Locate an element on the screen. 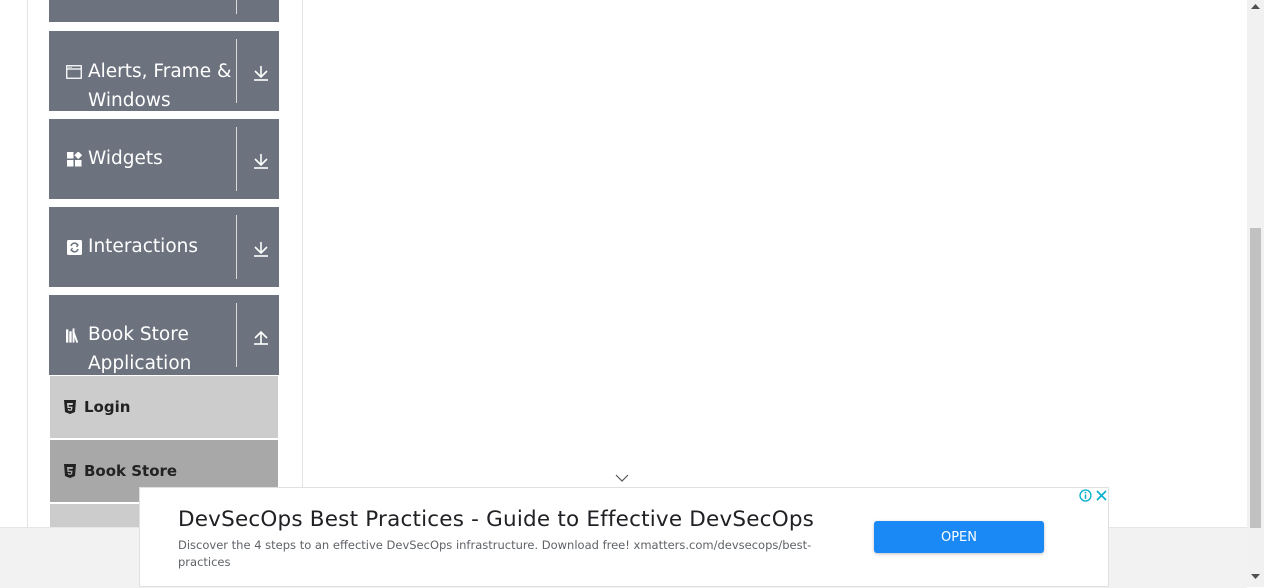 This screenshot has width=1264, height=588. sidebar-group-widgets: Widgets is located at coordinates (164, 159).